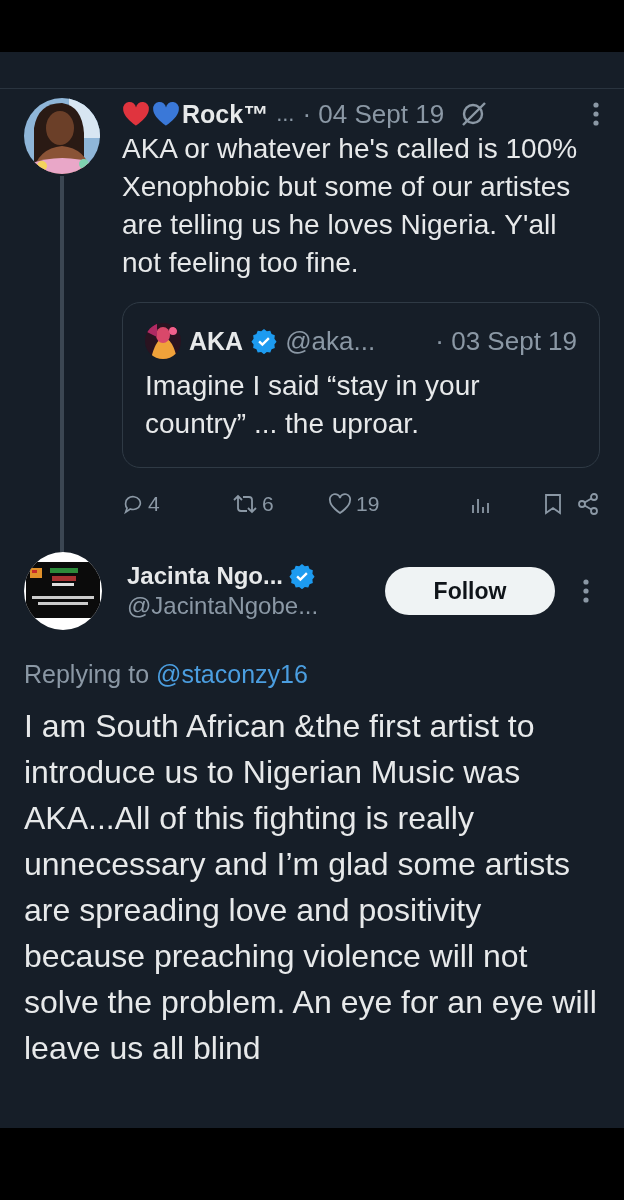  Describe the element at coordinates (553, 504) in the screenshot. I see `bookmark-icon` at that location.